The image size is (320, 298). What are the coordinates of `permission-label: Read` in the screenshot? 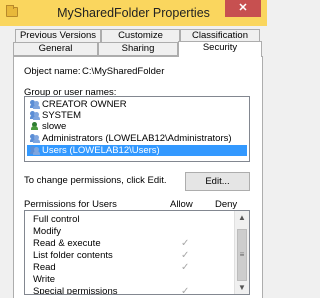 It's located at (44, 267).